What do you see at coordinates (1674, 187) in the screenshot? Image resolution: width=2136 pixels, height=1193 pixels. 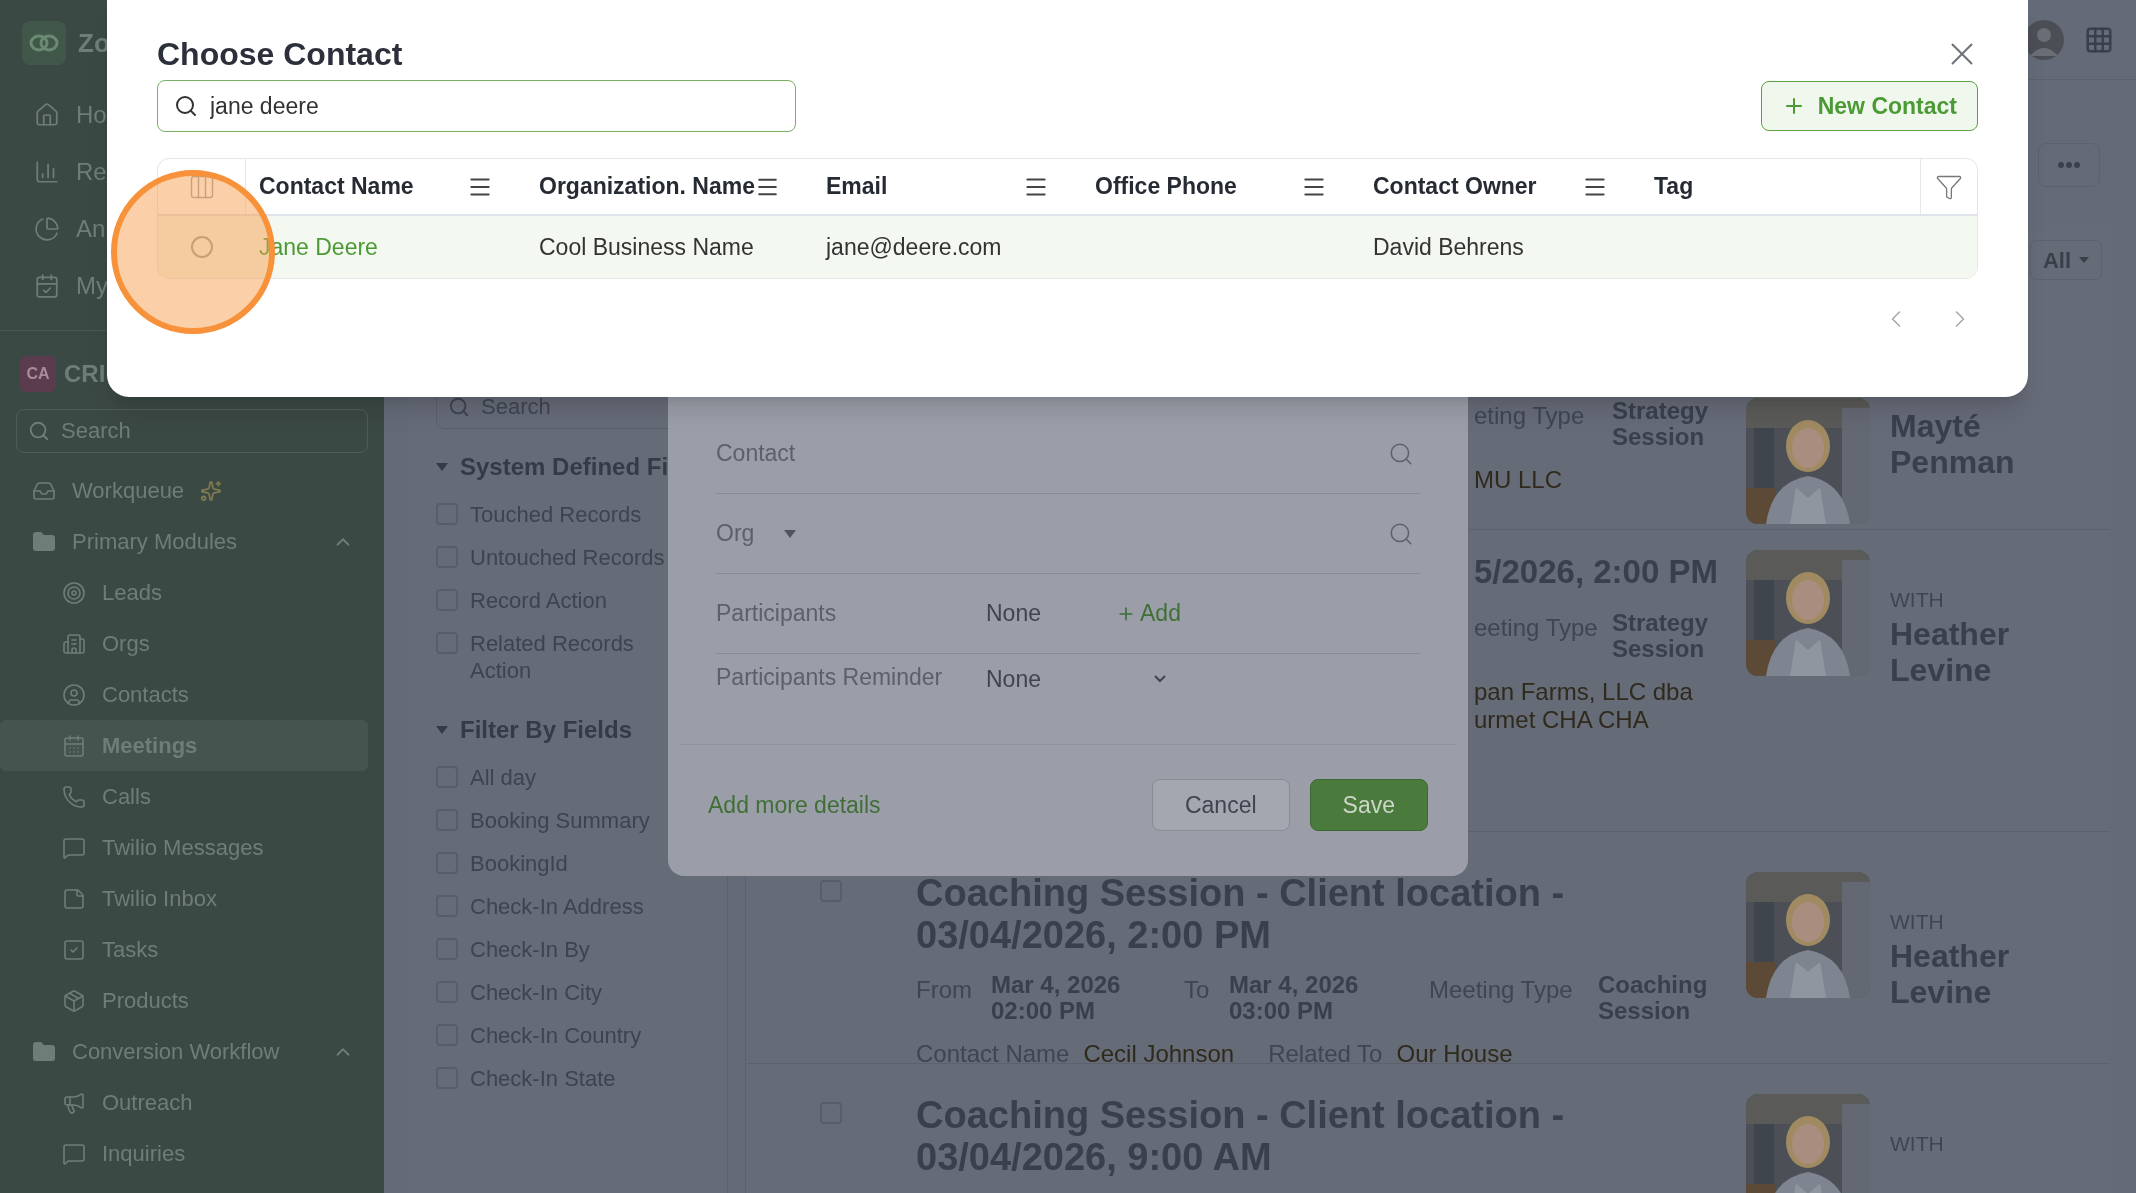 I see `column-header: Tag` at bounding box center [1674, 187].